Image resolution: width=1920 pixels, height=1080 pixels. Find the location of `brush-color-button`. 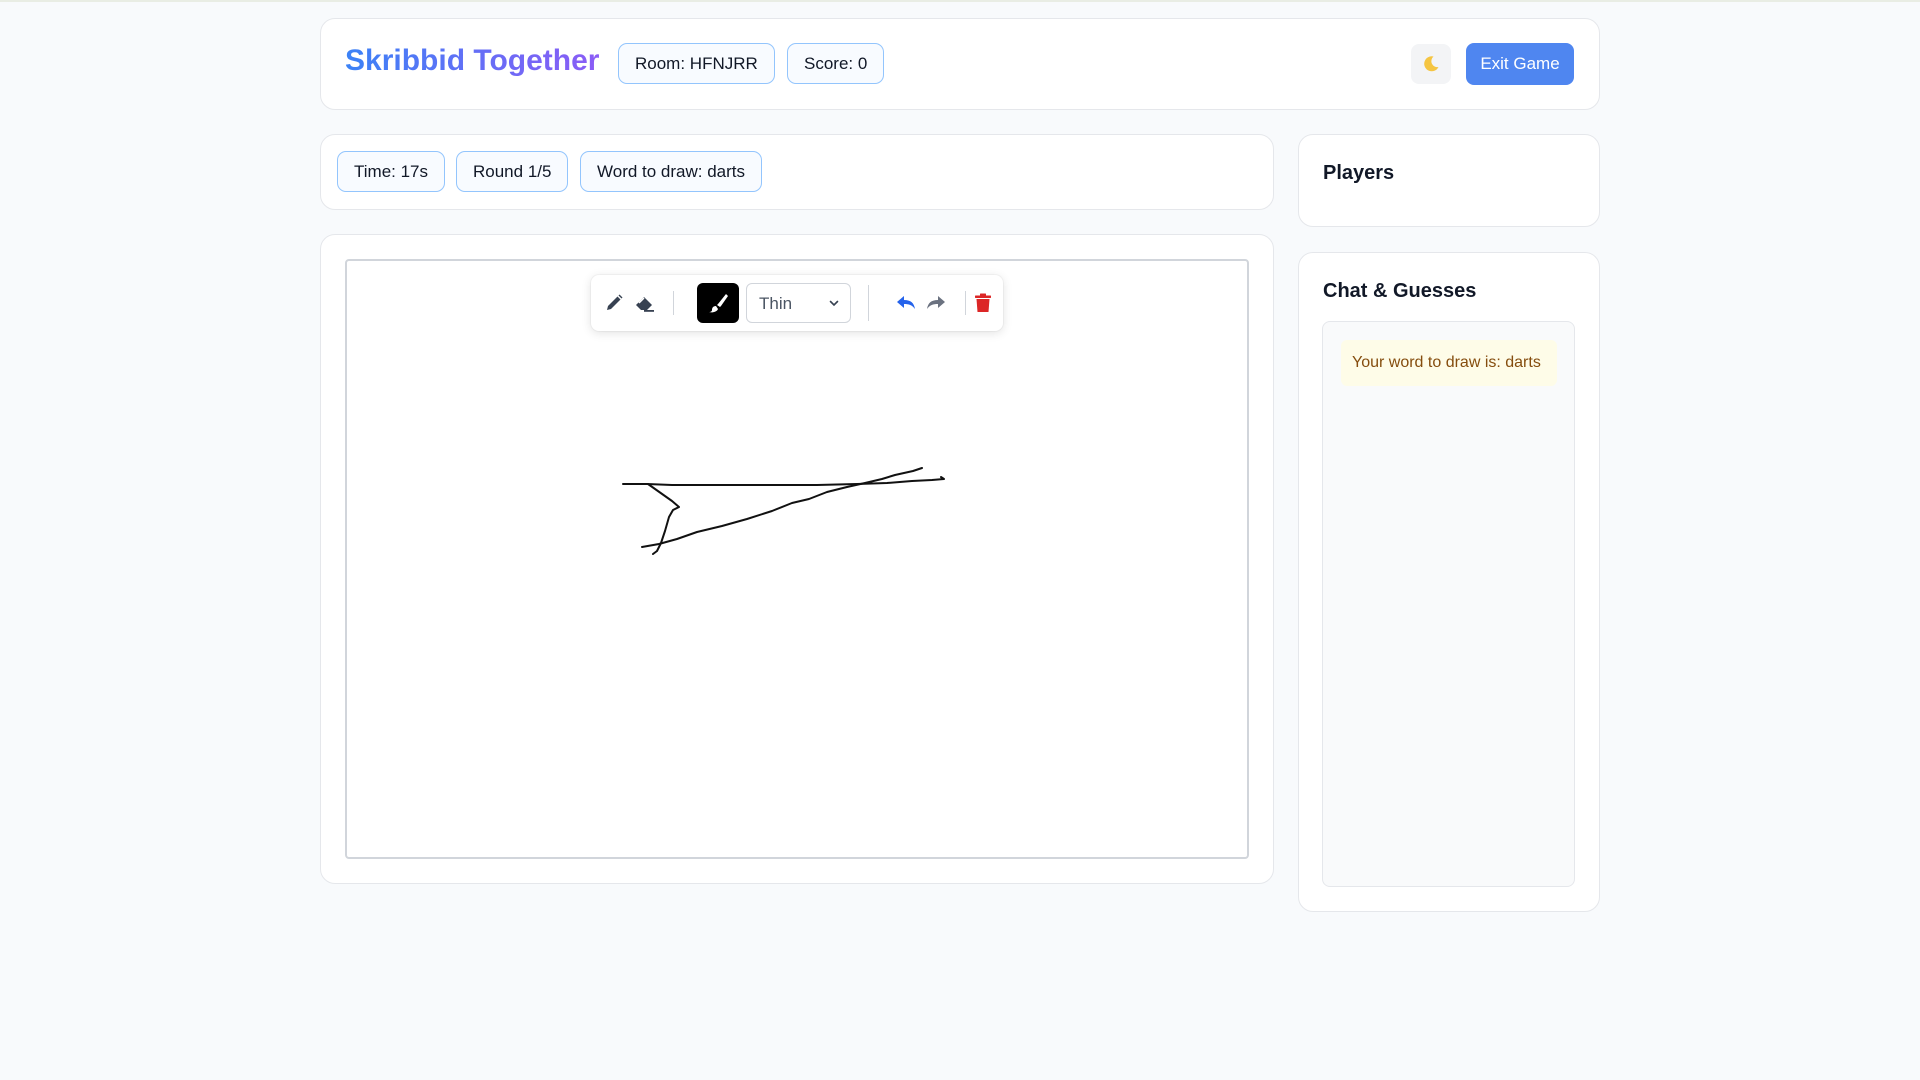

brush-color-button is located at coordinates (718, 303).